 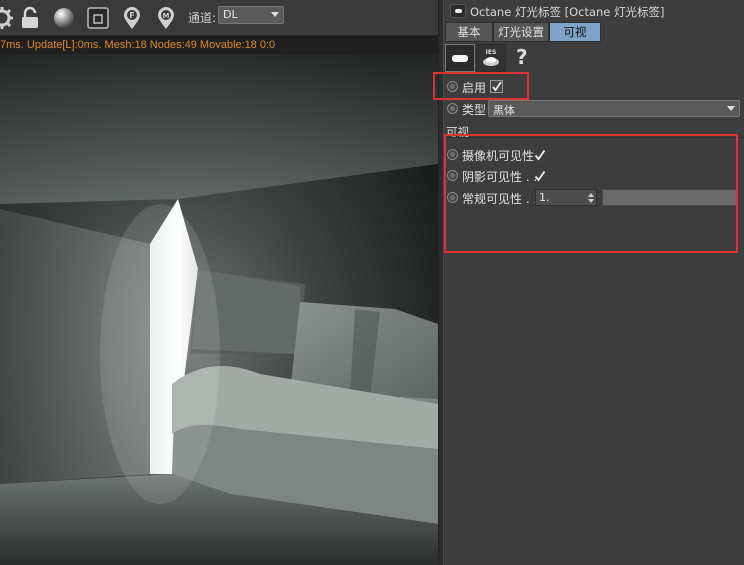 What do you see at coordinates (500, 199) in the screenshot?
I see `general-visibility-label: 常规可见性 . .` at bounding box center [500, 199].